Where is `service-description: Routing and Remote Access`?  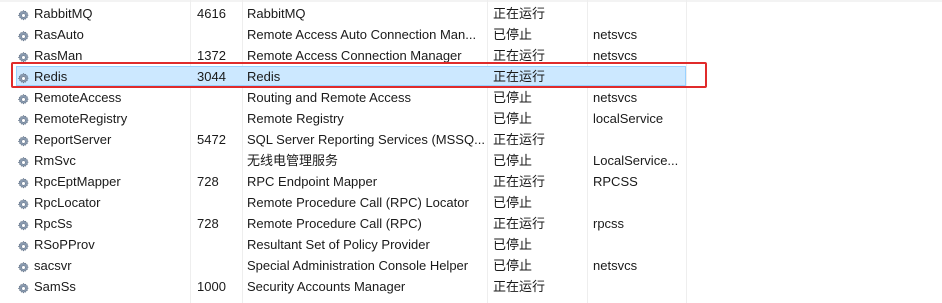 service-description: Routing and Remote Access is located at coordinates (329, 97).